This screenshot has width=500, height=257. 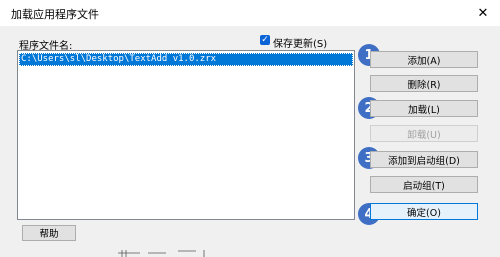 I want to click on startup-group-button: 启动组(T), so click(x=424, y=184).